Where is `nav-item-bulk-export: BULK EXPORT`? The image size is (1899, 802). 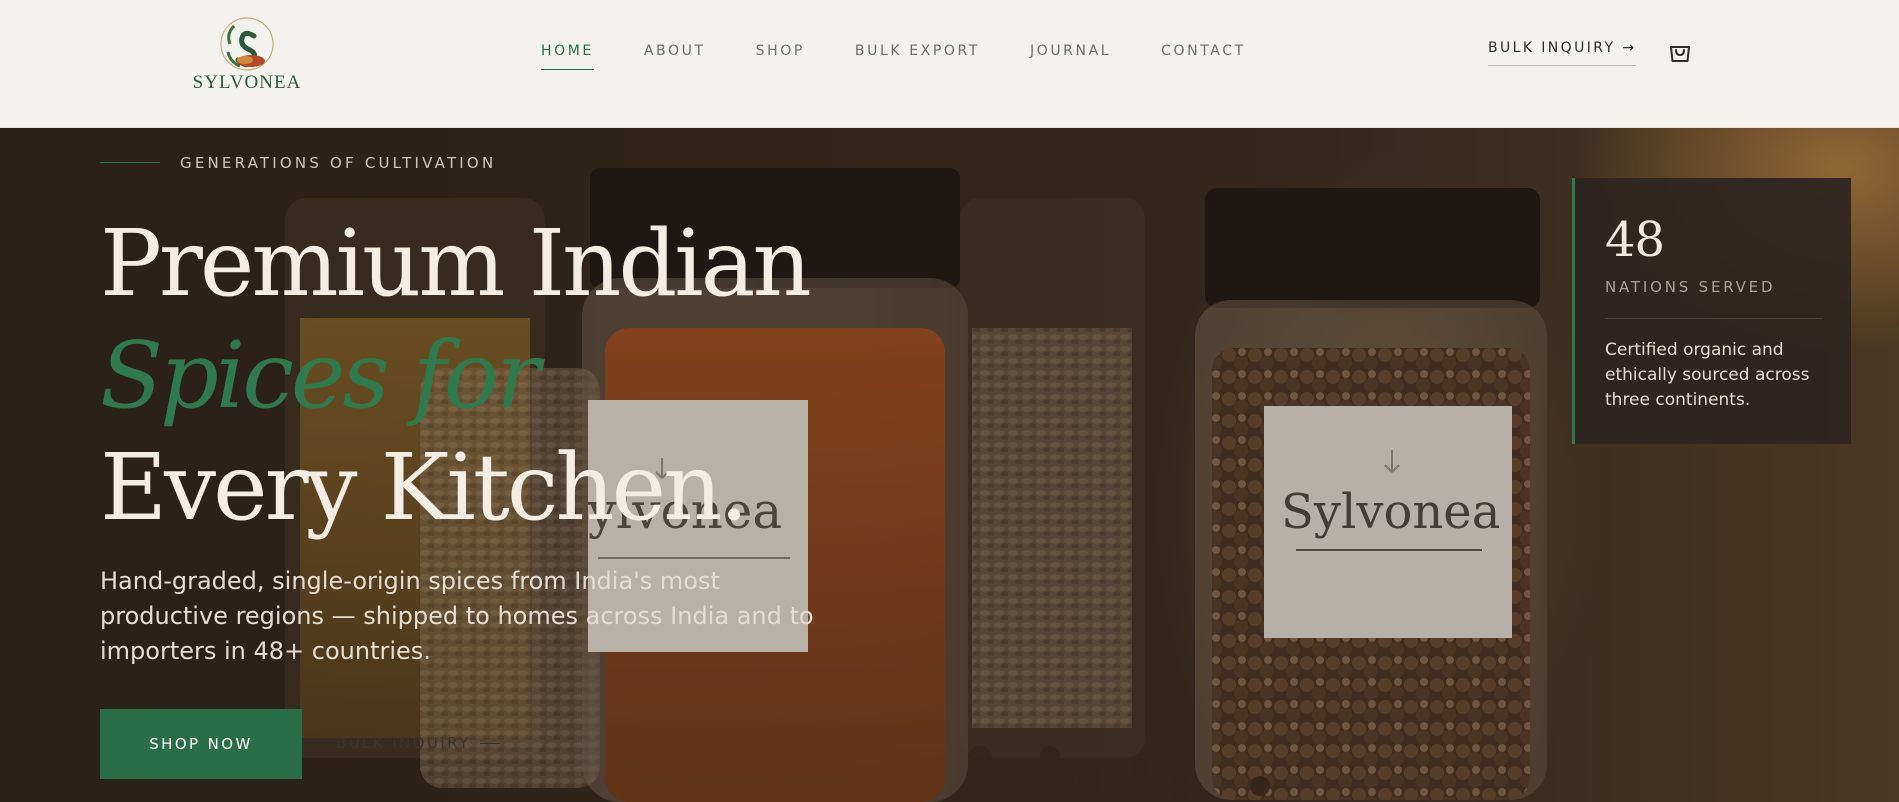 nav-item-bulk-export: BULK EXPORT is located at coordinates (917, 56).